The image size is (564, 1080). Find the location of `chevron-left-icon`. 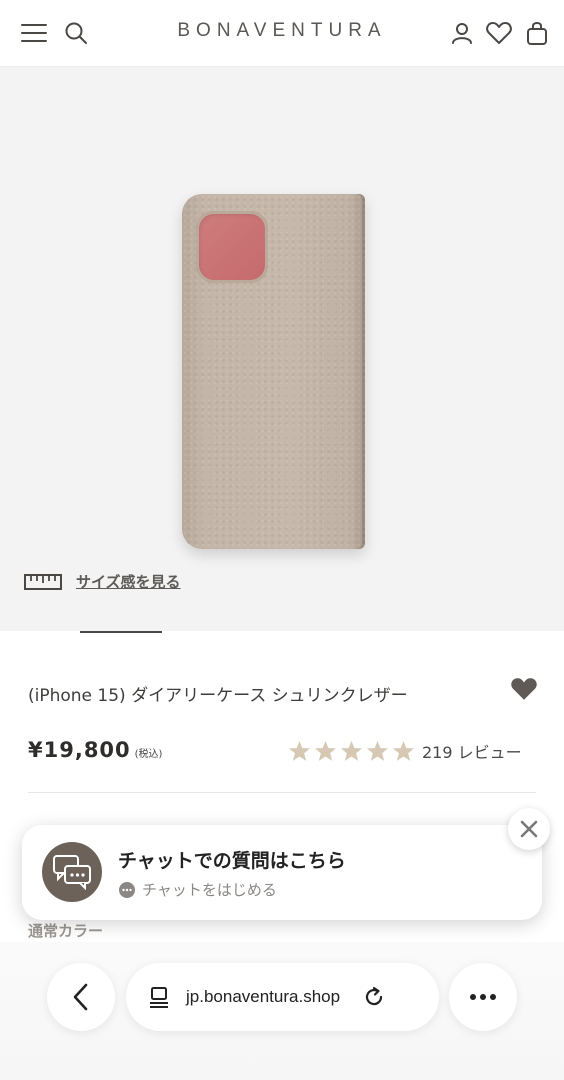

chevron-left-icon is located at coordinates (80, 997).